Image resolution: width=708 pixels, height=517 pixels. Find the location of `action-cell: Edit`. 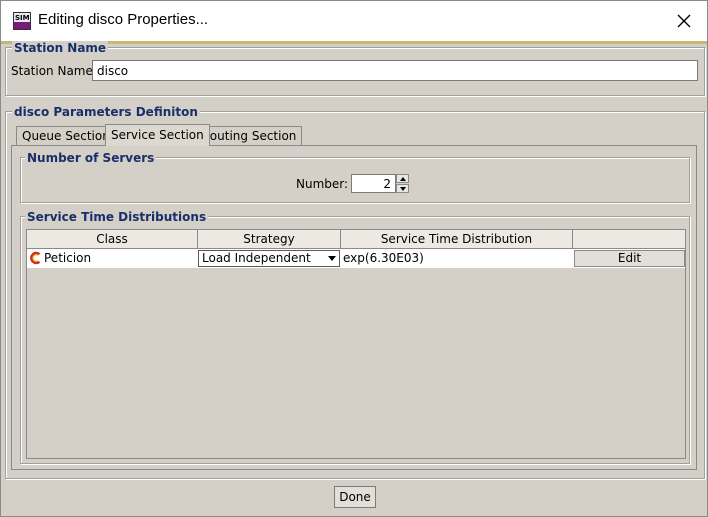

action-cell: Edit is located at coordinates (629, 258).